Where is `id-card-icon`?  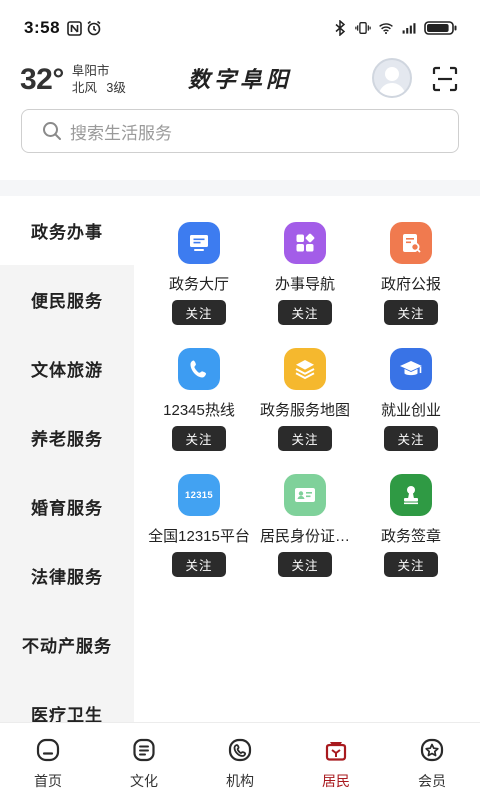 id-card-icon is located at coordinates (305, 495).